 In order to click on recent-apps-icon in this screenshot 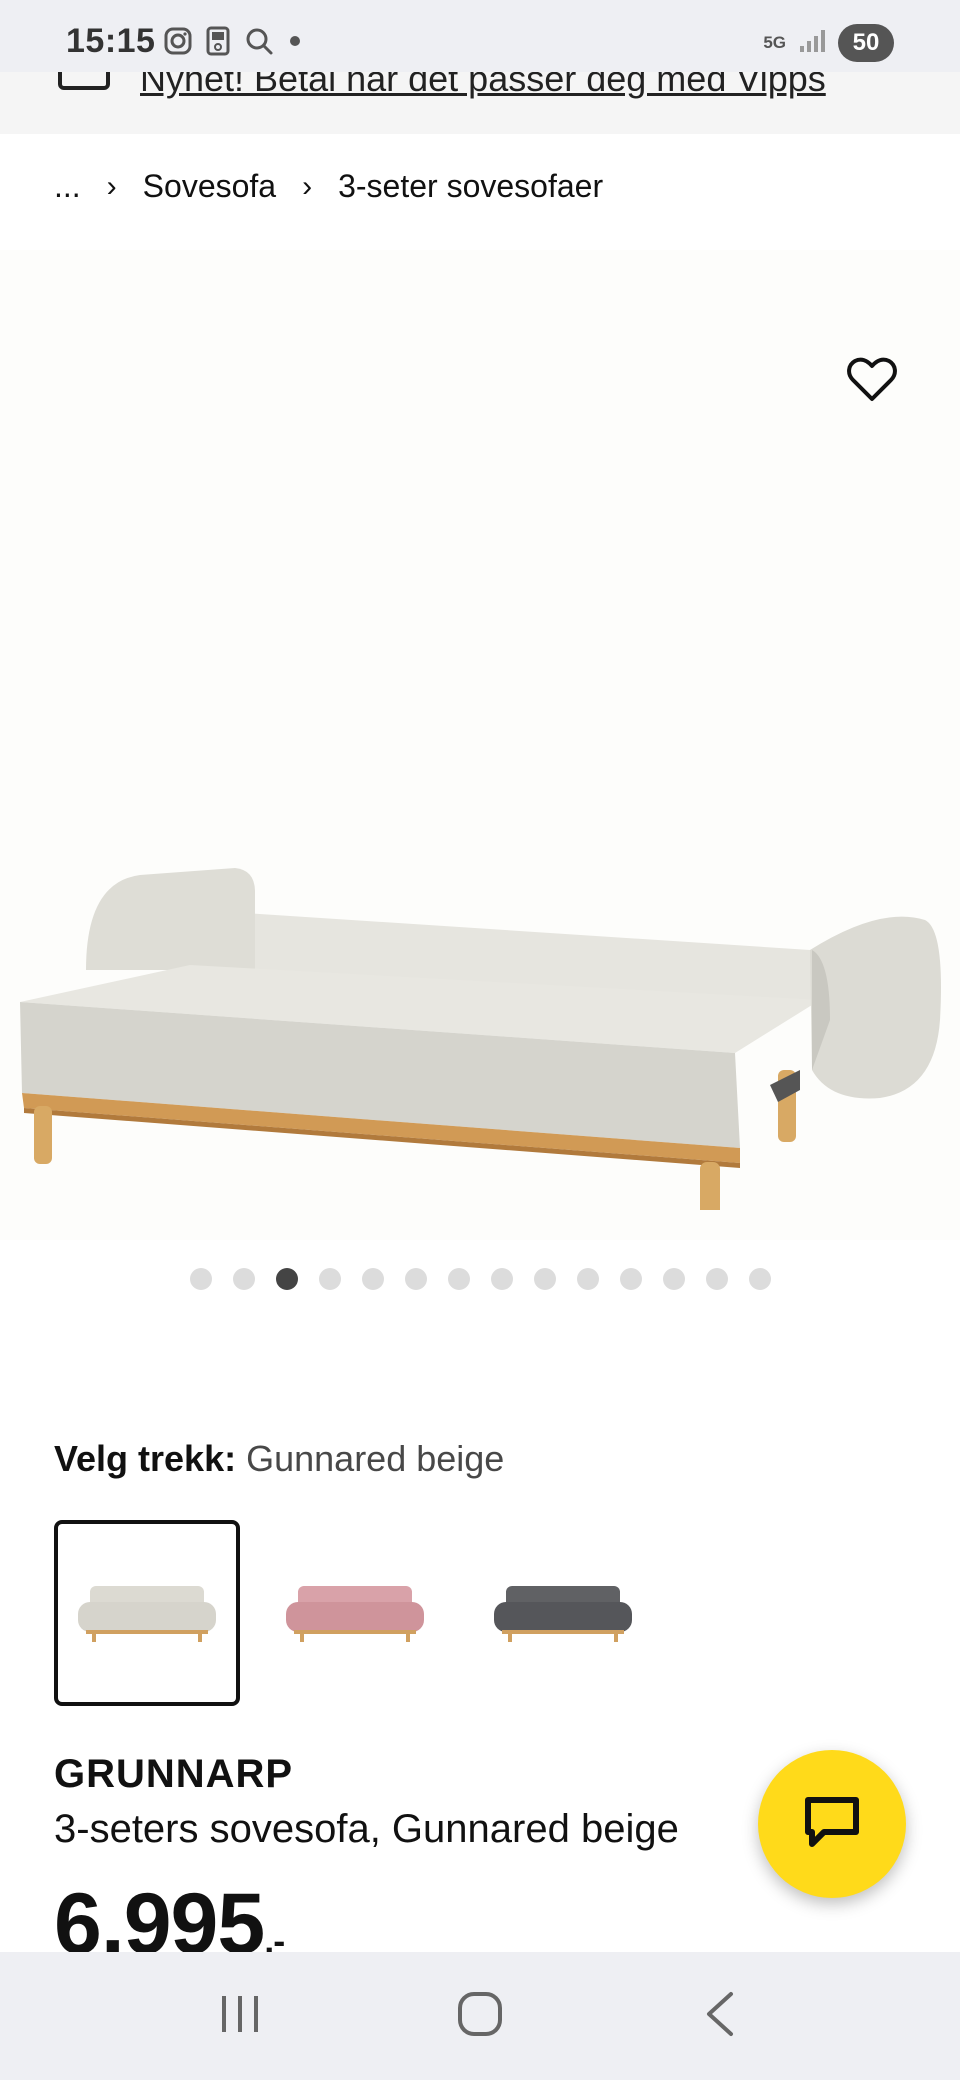, I will do `click(240, 2016)`.